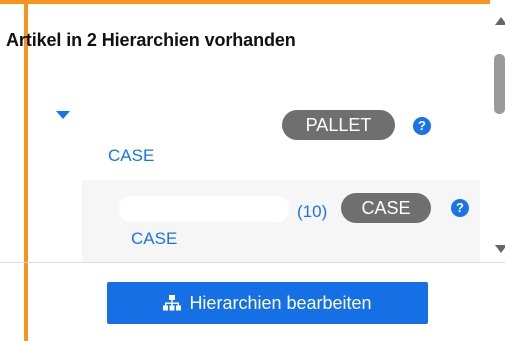 The width and height of the screenshot is (505, 341). I want to click on pallet-badge: PALLET, so click(338, 125).